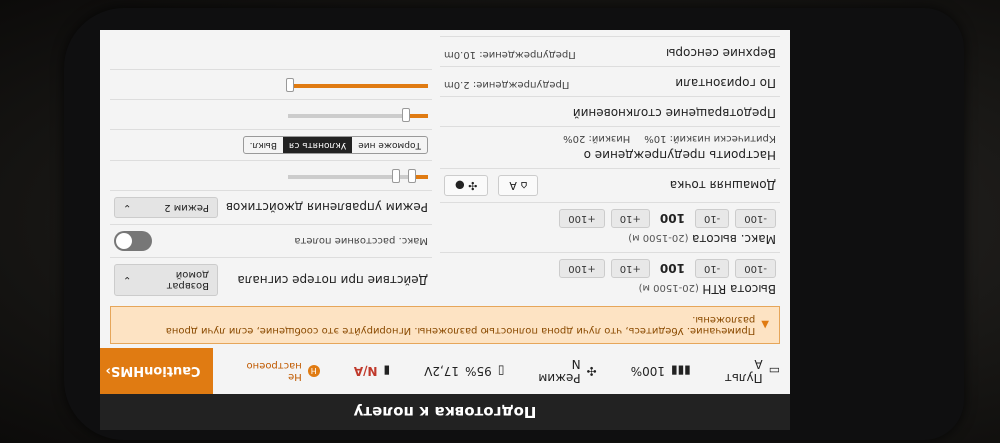 The height and width of the screenshot is (443, 1000). I want to click on battery-warning-slider, so click(358, 176).